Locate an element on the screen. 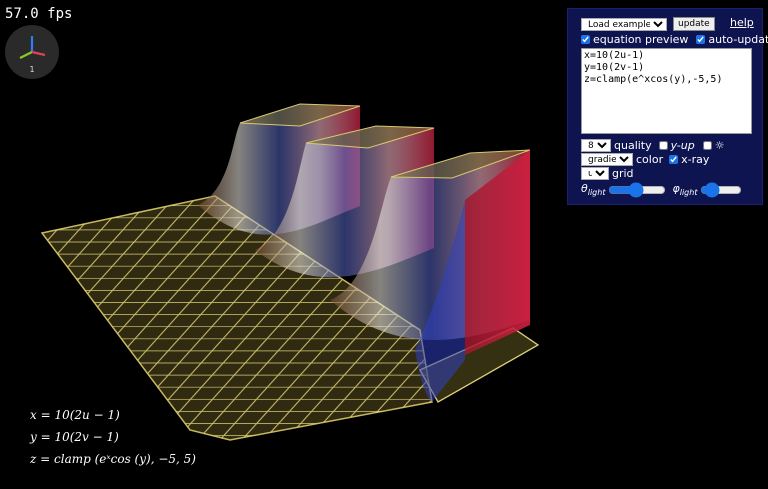 This screenshot has width=768, height=489. xray-checkbox is located at coordinates (674, 159).